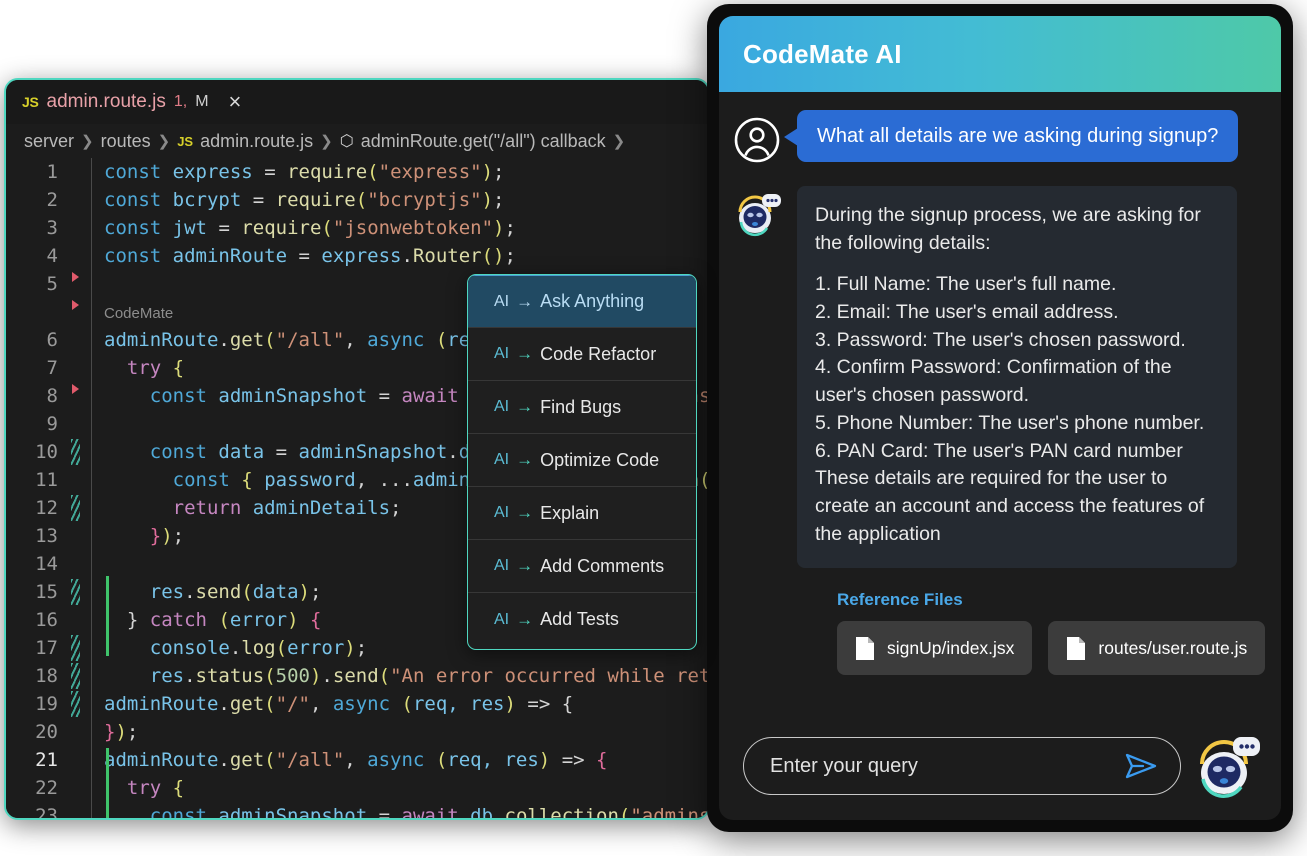 Image resolution: width=1307 pixels, height=856 pixels. Describe the element at coordinates (107, 783) in the screenshot. I see `active-block-indicator` at that location.